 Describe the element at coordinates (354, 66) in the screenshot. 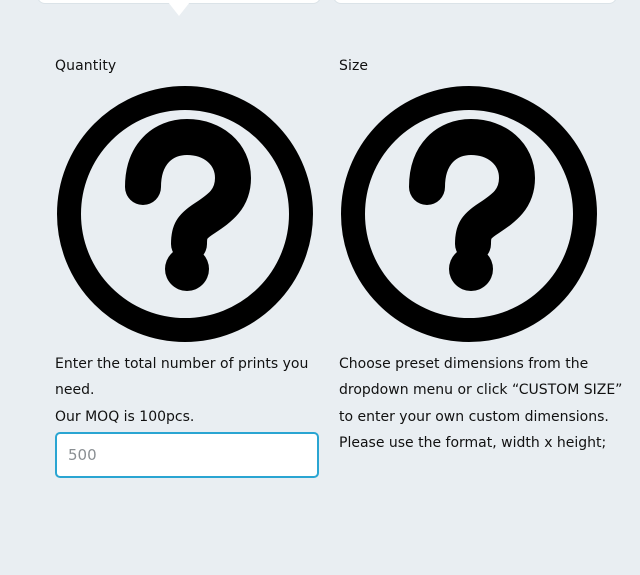

I see `size-label: Size` at that location.